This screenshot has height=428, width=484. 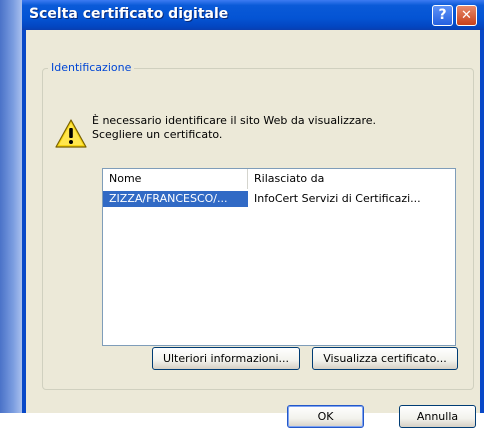 What do you see at coordinates (482, 221) in the screenshot?
I see `window-frame-right` at bounding box center [482, 221].